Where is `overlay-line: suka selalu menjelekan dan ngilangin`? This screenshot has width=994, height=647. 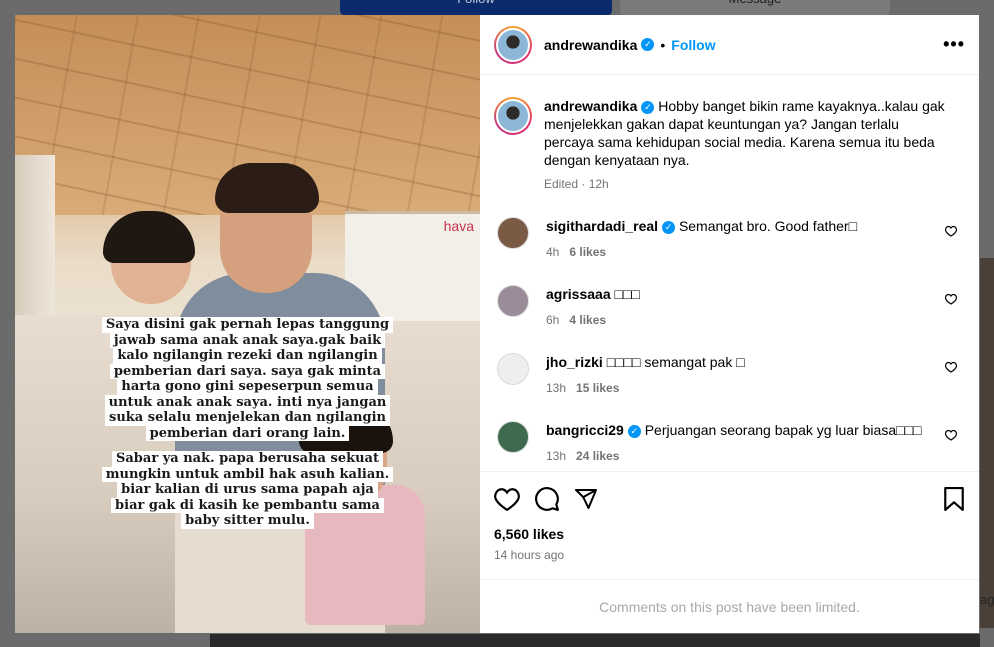
overlay-line: suka selalu menjelekan dan ngilangin is located at coordinates (247, 418).